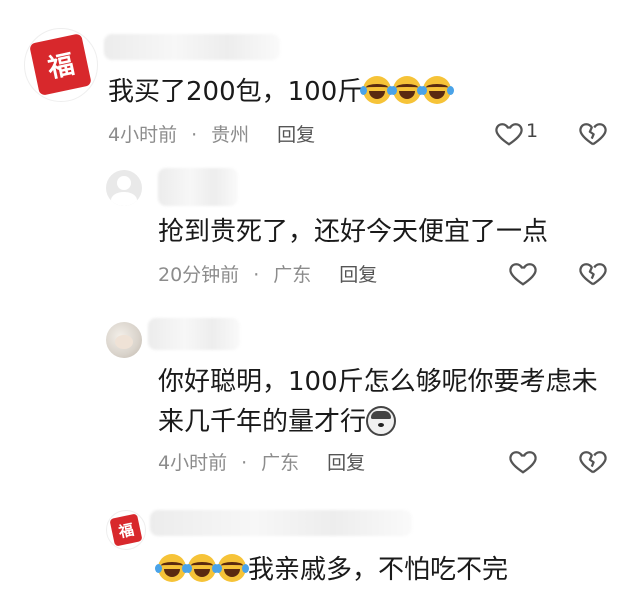 This screenshot has height=591, width=640. I want to click on comment-text: 我亲戚多，不怕吃不完, so click(331, 570).